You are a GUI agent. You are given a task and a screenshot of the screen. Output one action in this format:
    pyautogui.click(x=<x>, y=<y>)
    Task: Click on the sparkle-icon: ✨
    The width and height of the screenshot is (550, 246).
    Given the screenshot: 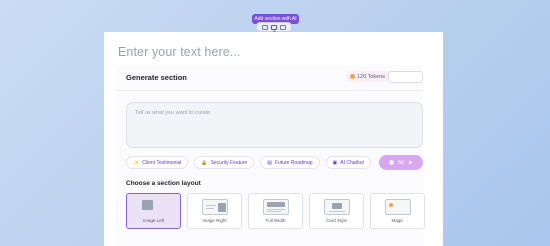 What is the action you would take?
    pyautogui.click(x=136, y=162)
    